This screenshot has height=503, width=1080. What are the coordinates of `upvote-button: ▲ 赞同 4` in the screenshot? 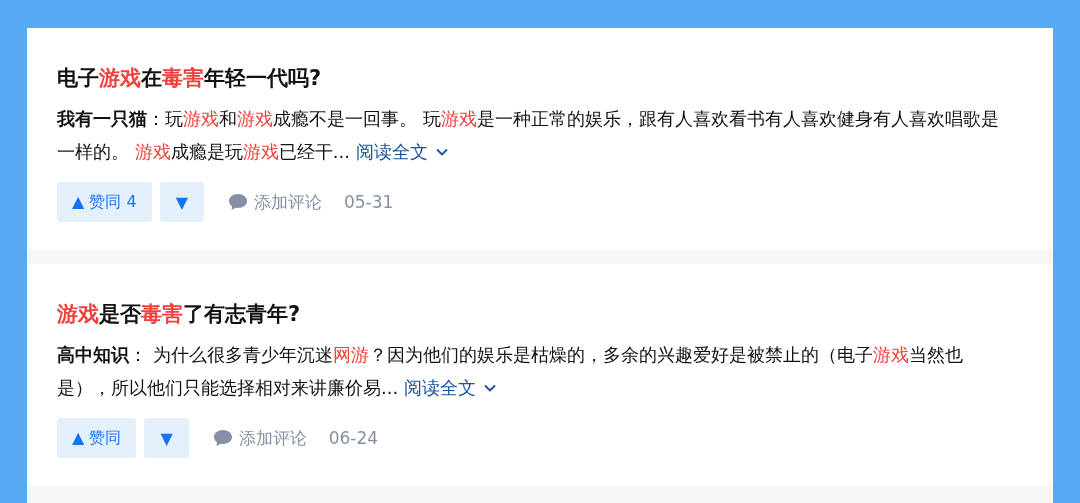 It's located at (104, 202).